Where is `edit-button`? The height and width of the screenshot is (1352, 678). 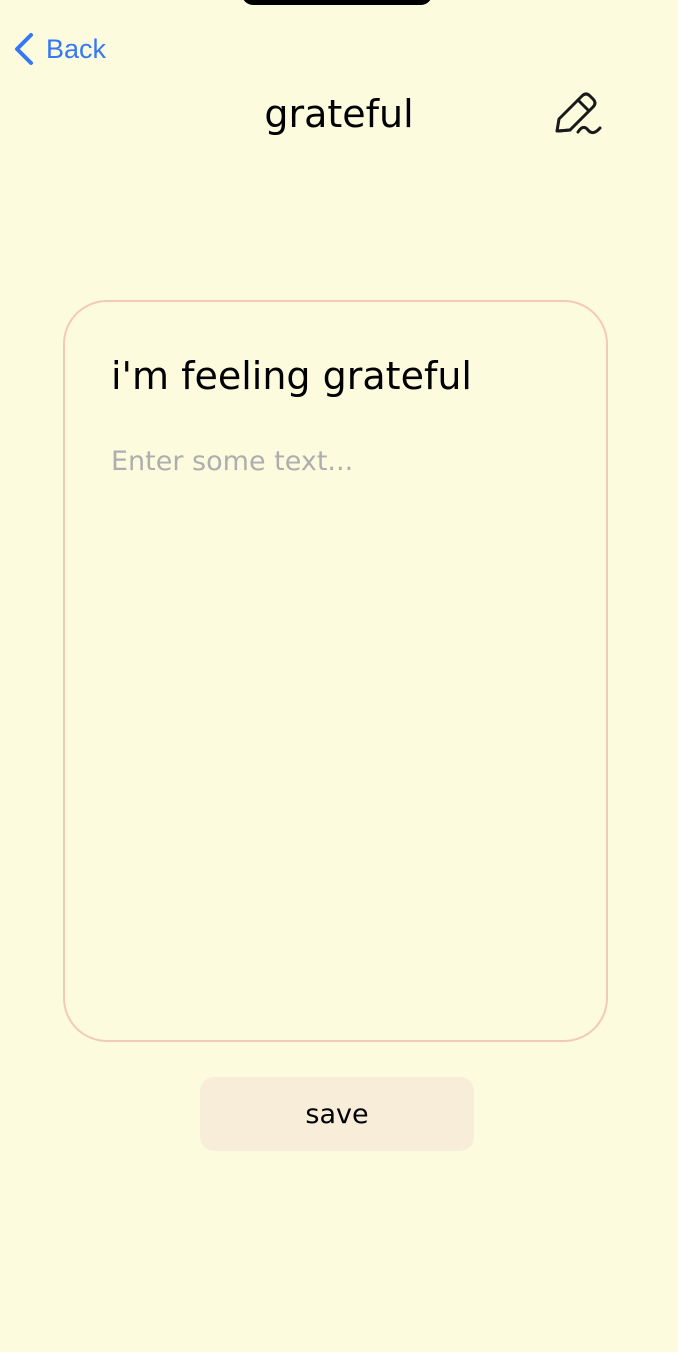
edit-button is located at coordinates (578, 114).